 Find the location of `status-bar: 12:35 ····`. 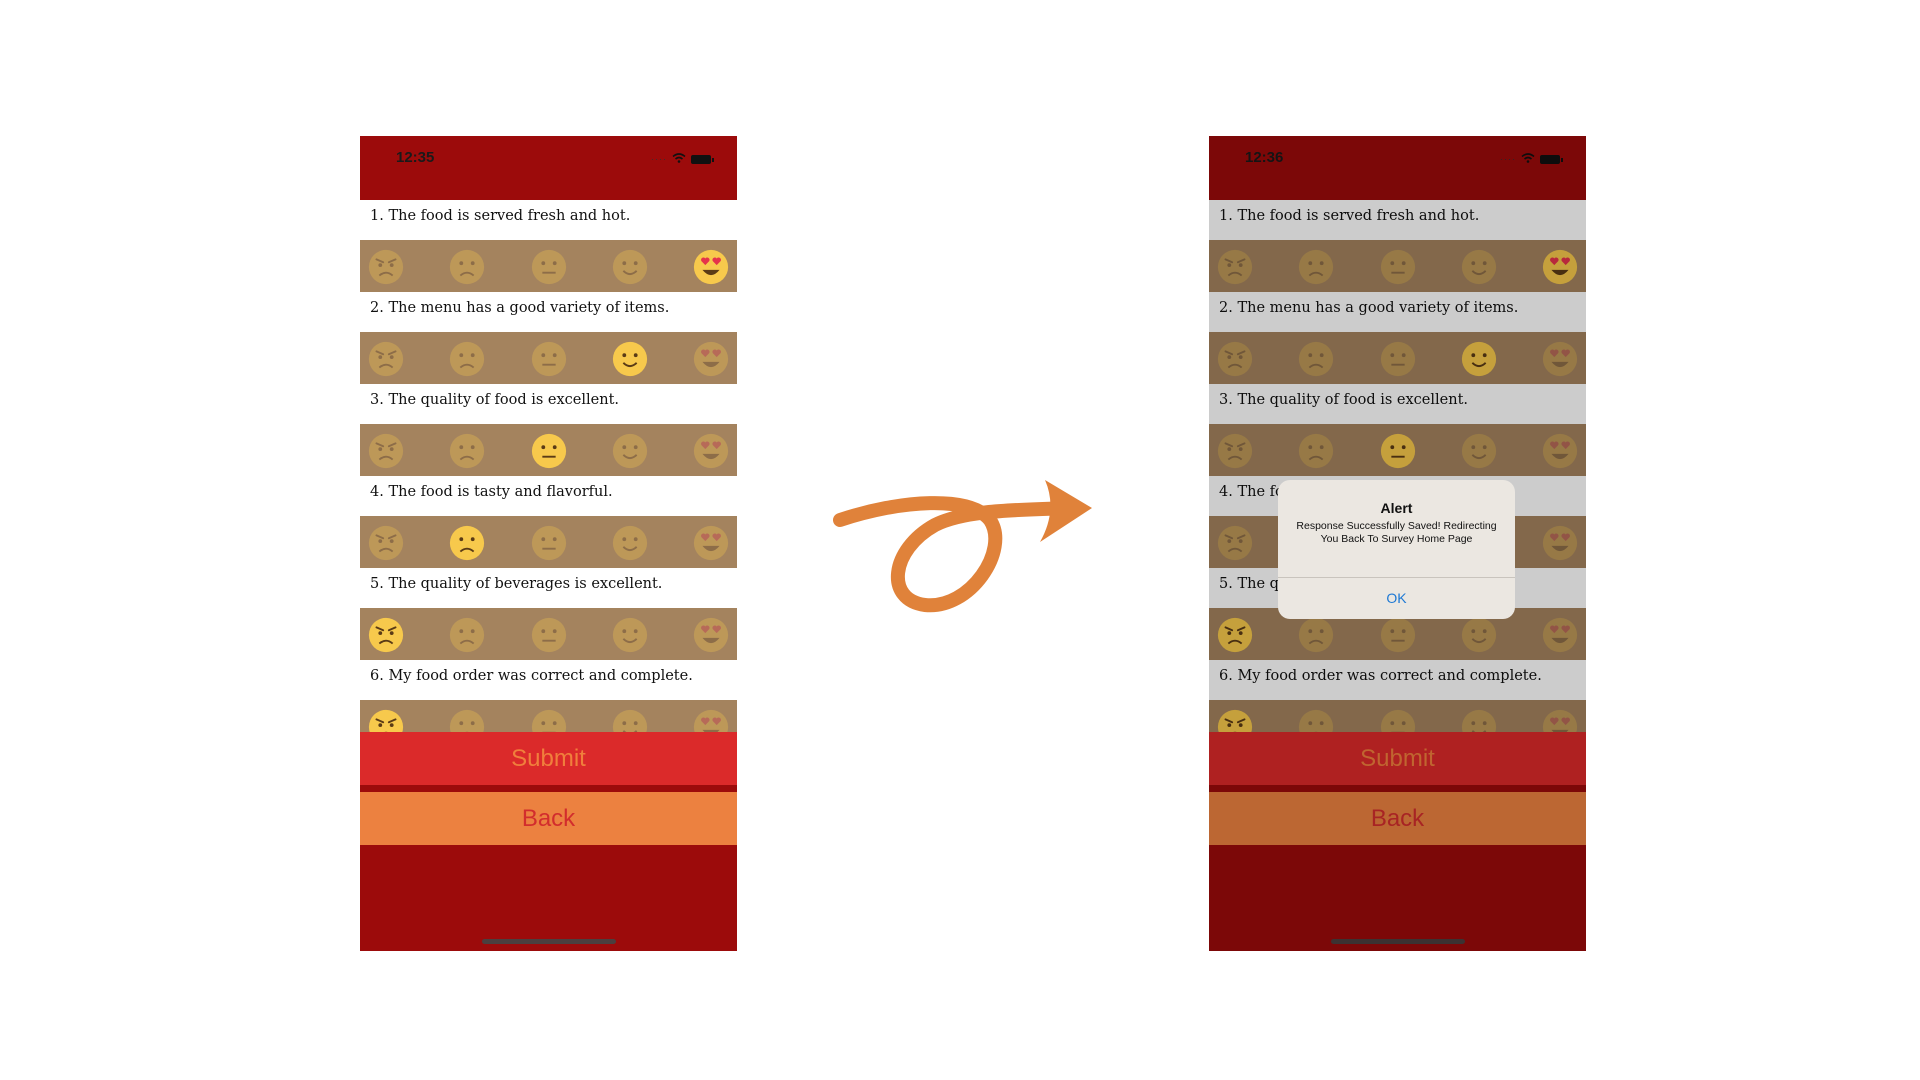

status-bar: 12:35 ···· is located at coordinates (548, 168).